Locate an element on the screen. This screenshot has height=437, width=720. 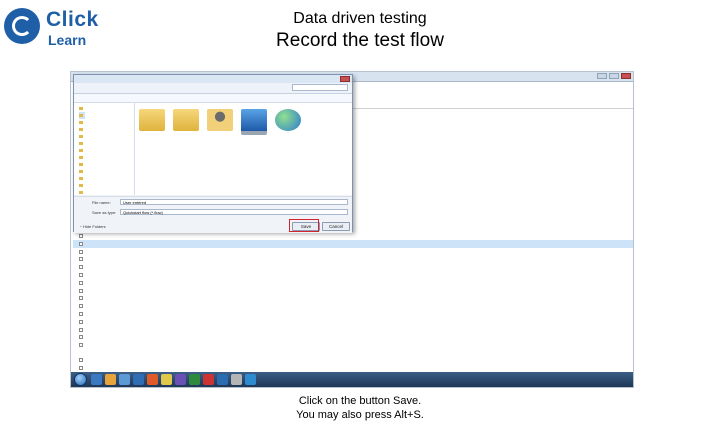
instruction-line-2: You may also press Alt+S. is located at coordinates (360, 415).